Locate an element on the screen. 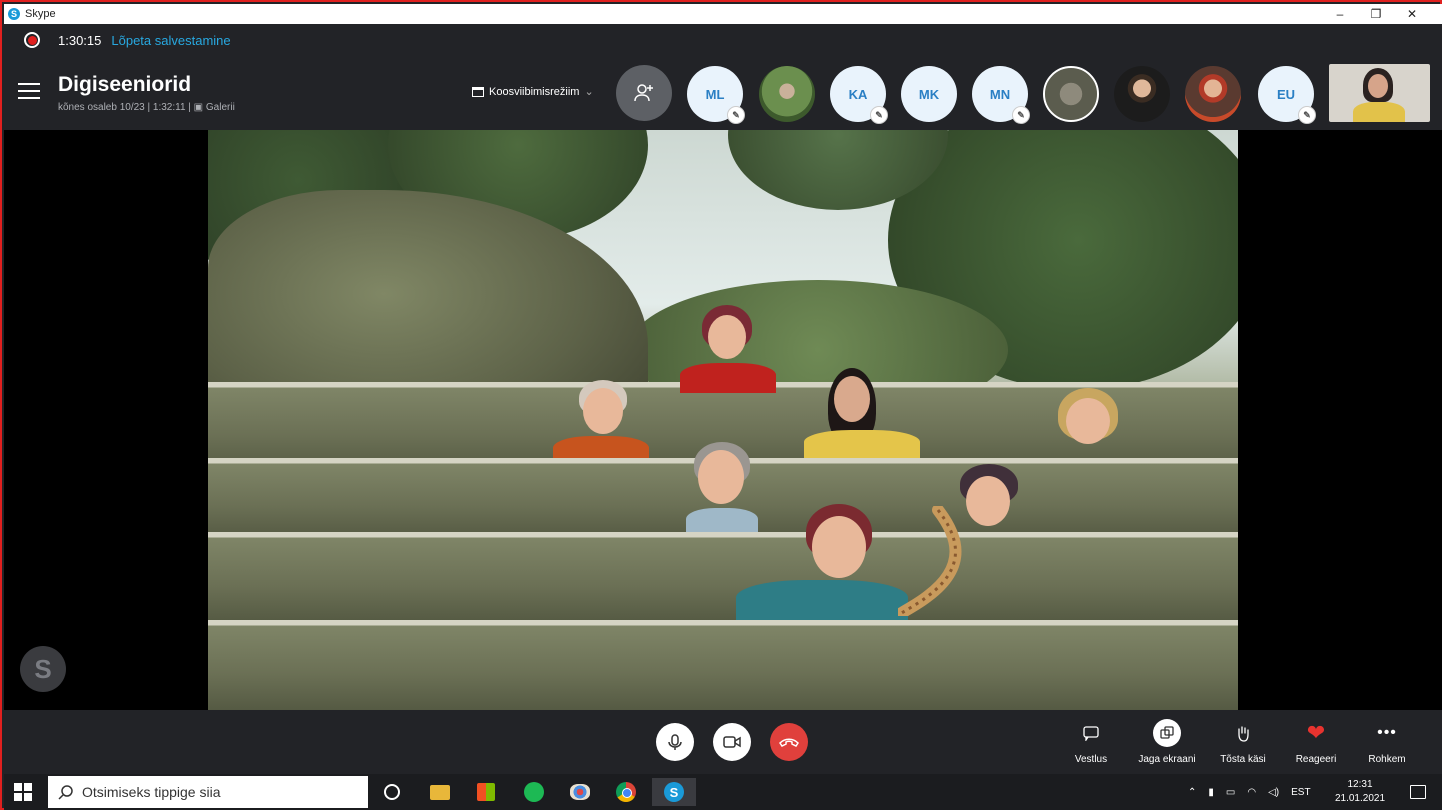 This screenshot has width=1442, height=810. share-screen-button: Jaga ekraani is located at coordinates (1167, 742).